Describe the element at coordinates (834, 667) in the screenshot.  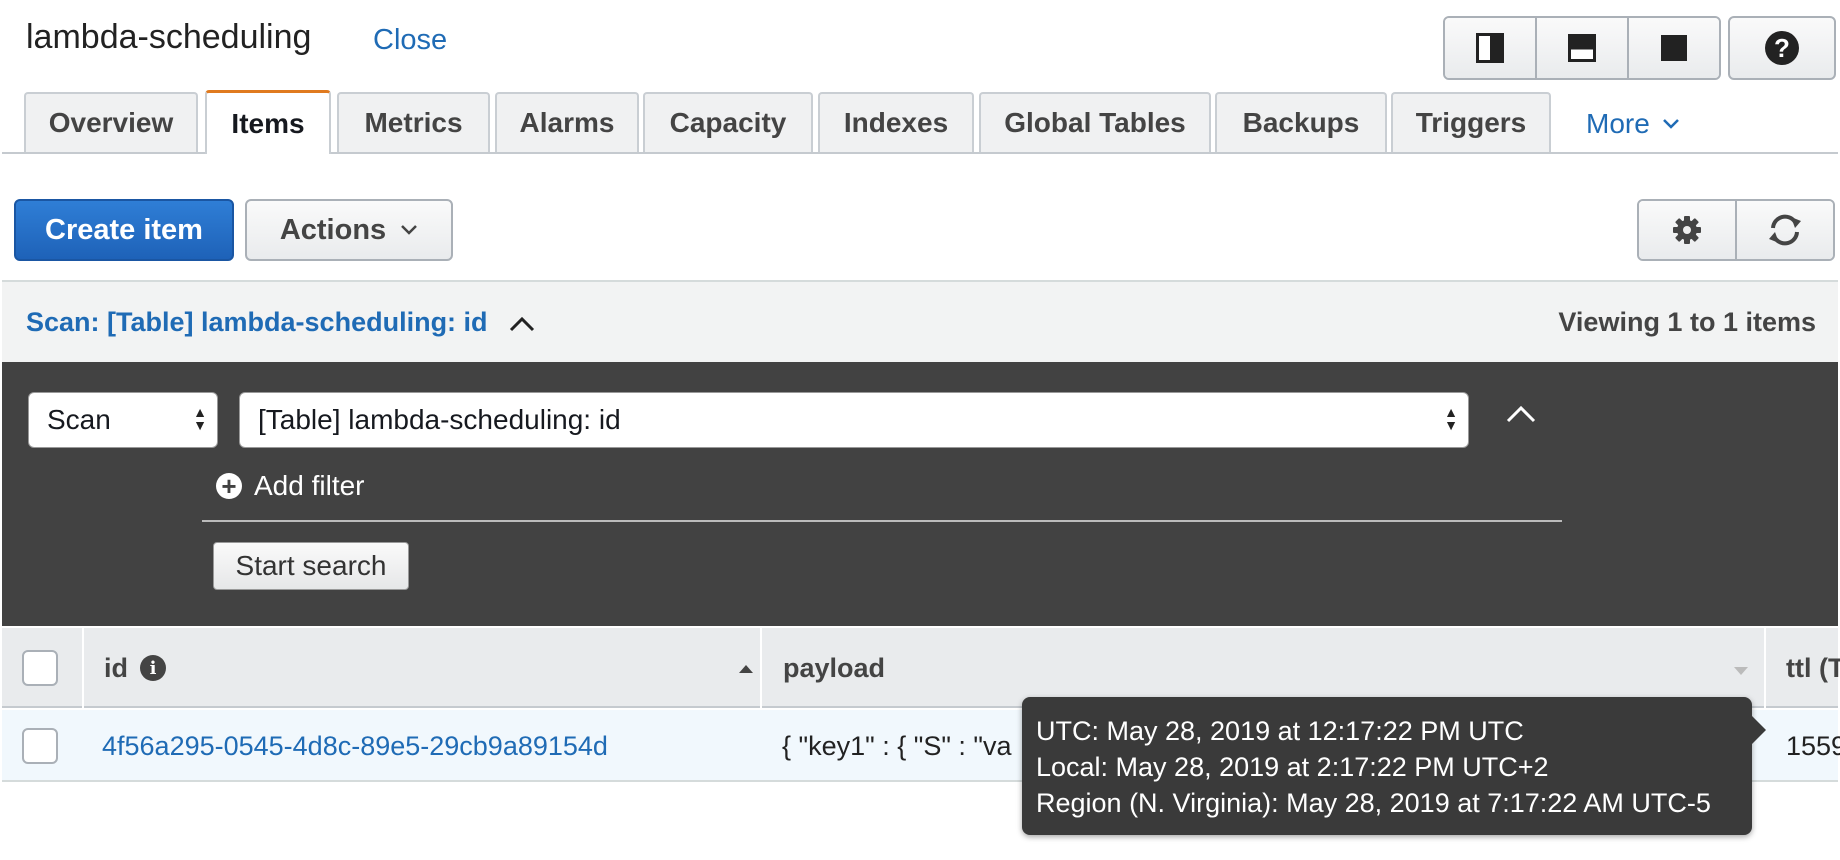
I see `column-label-payload: payload` at that location.